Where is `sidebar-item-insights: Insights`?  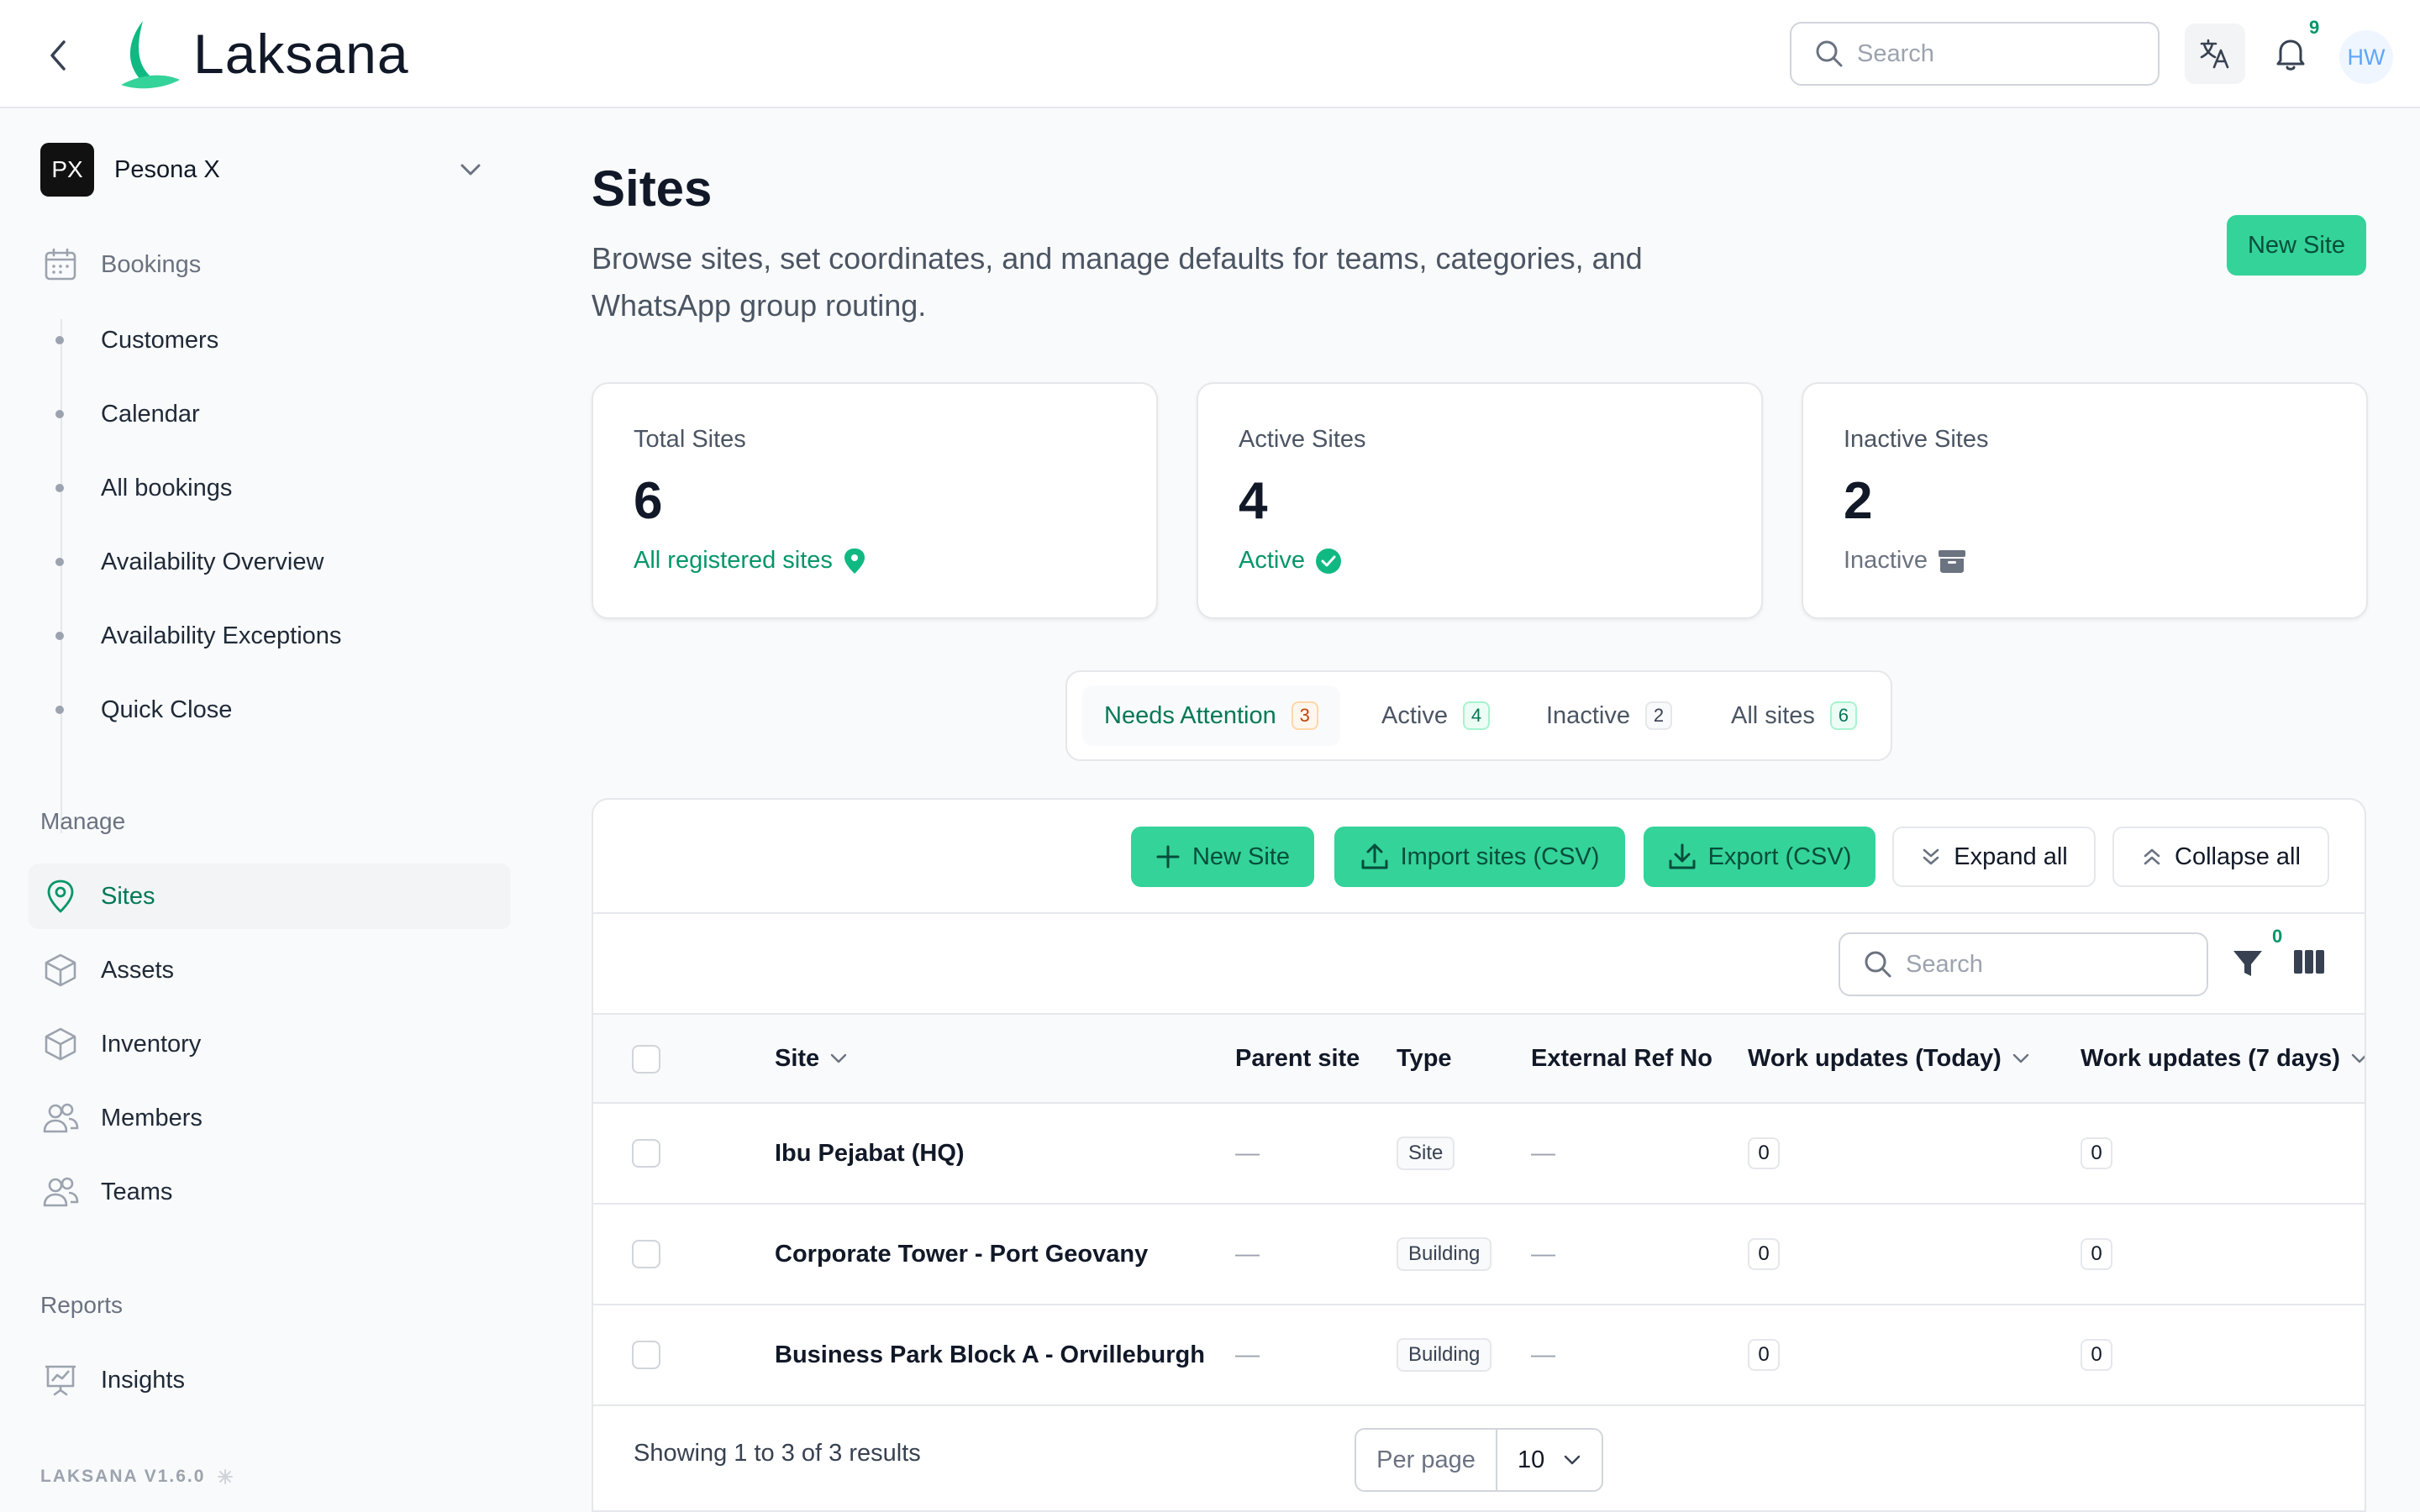
sidebar-item-insights: Insights is located at coordinates (270, 1380).